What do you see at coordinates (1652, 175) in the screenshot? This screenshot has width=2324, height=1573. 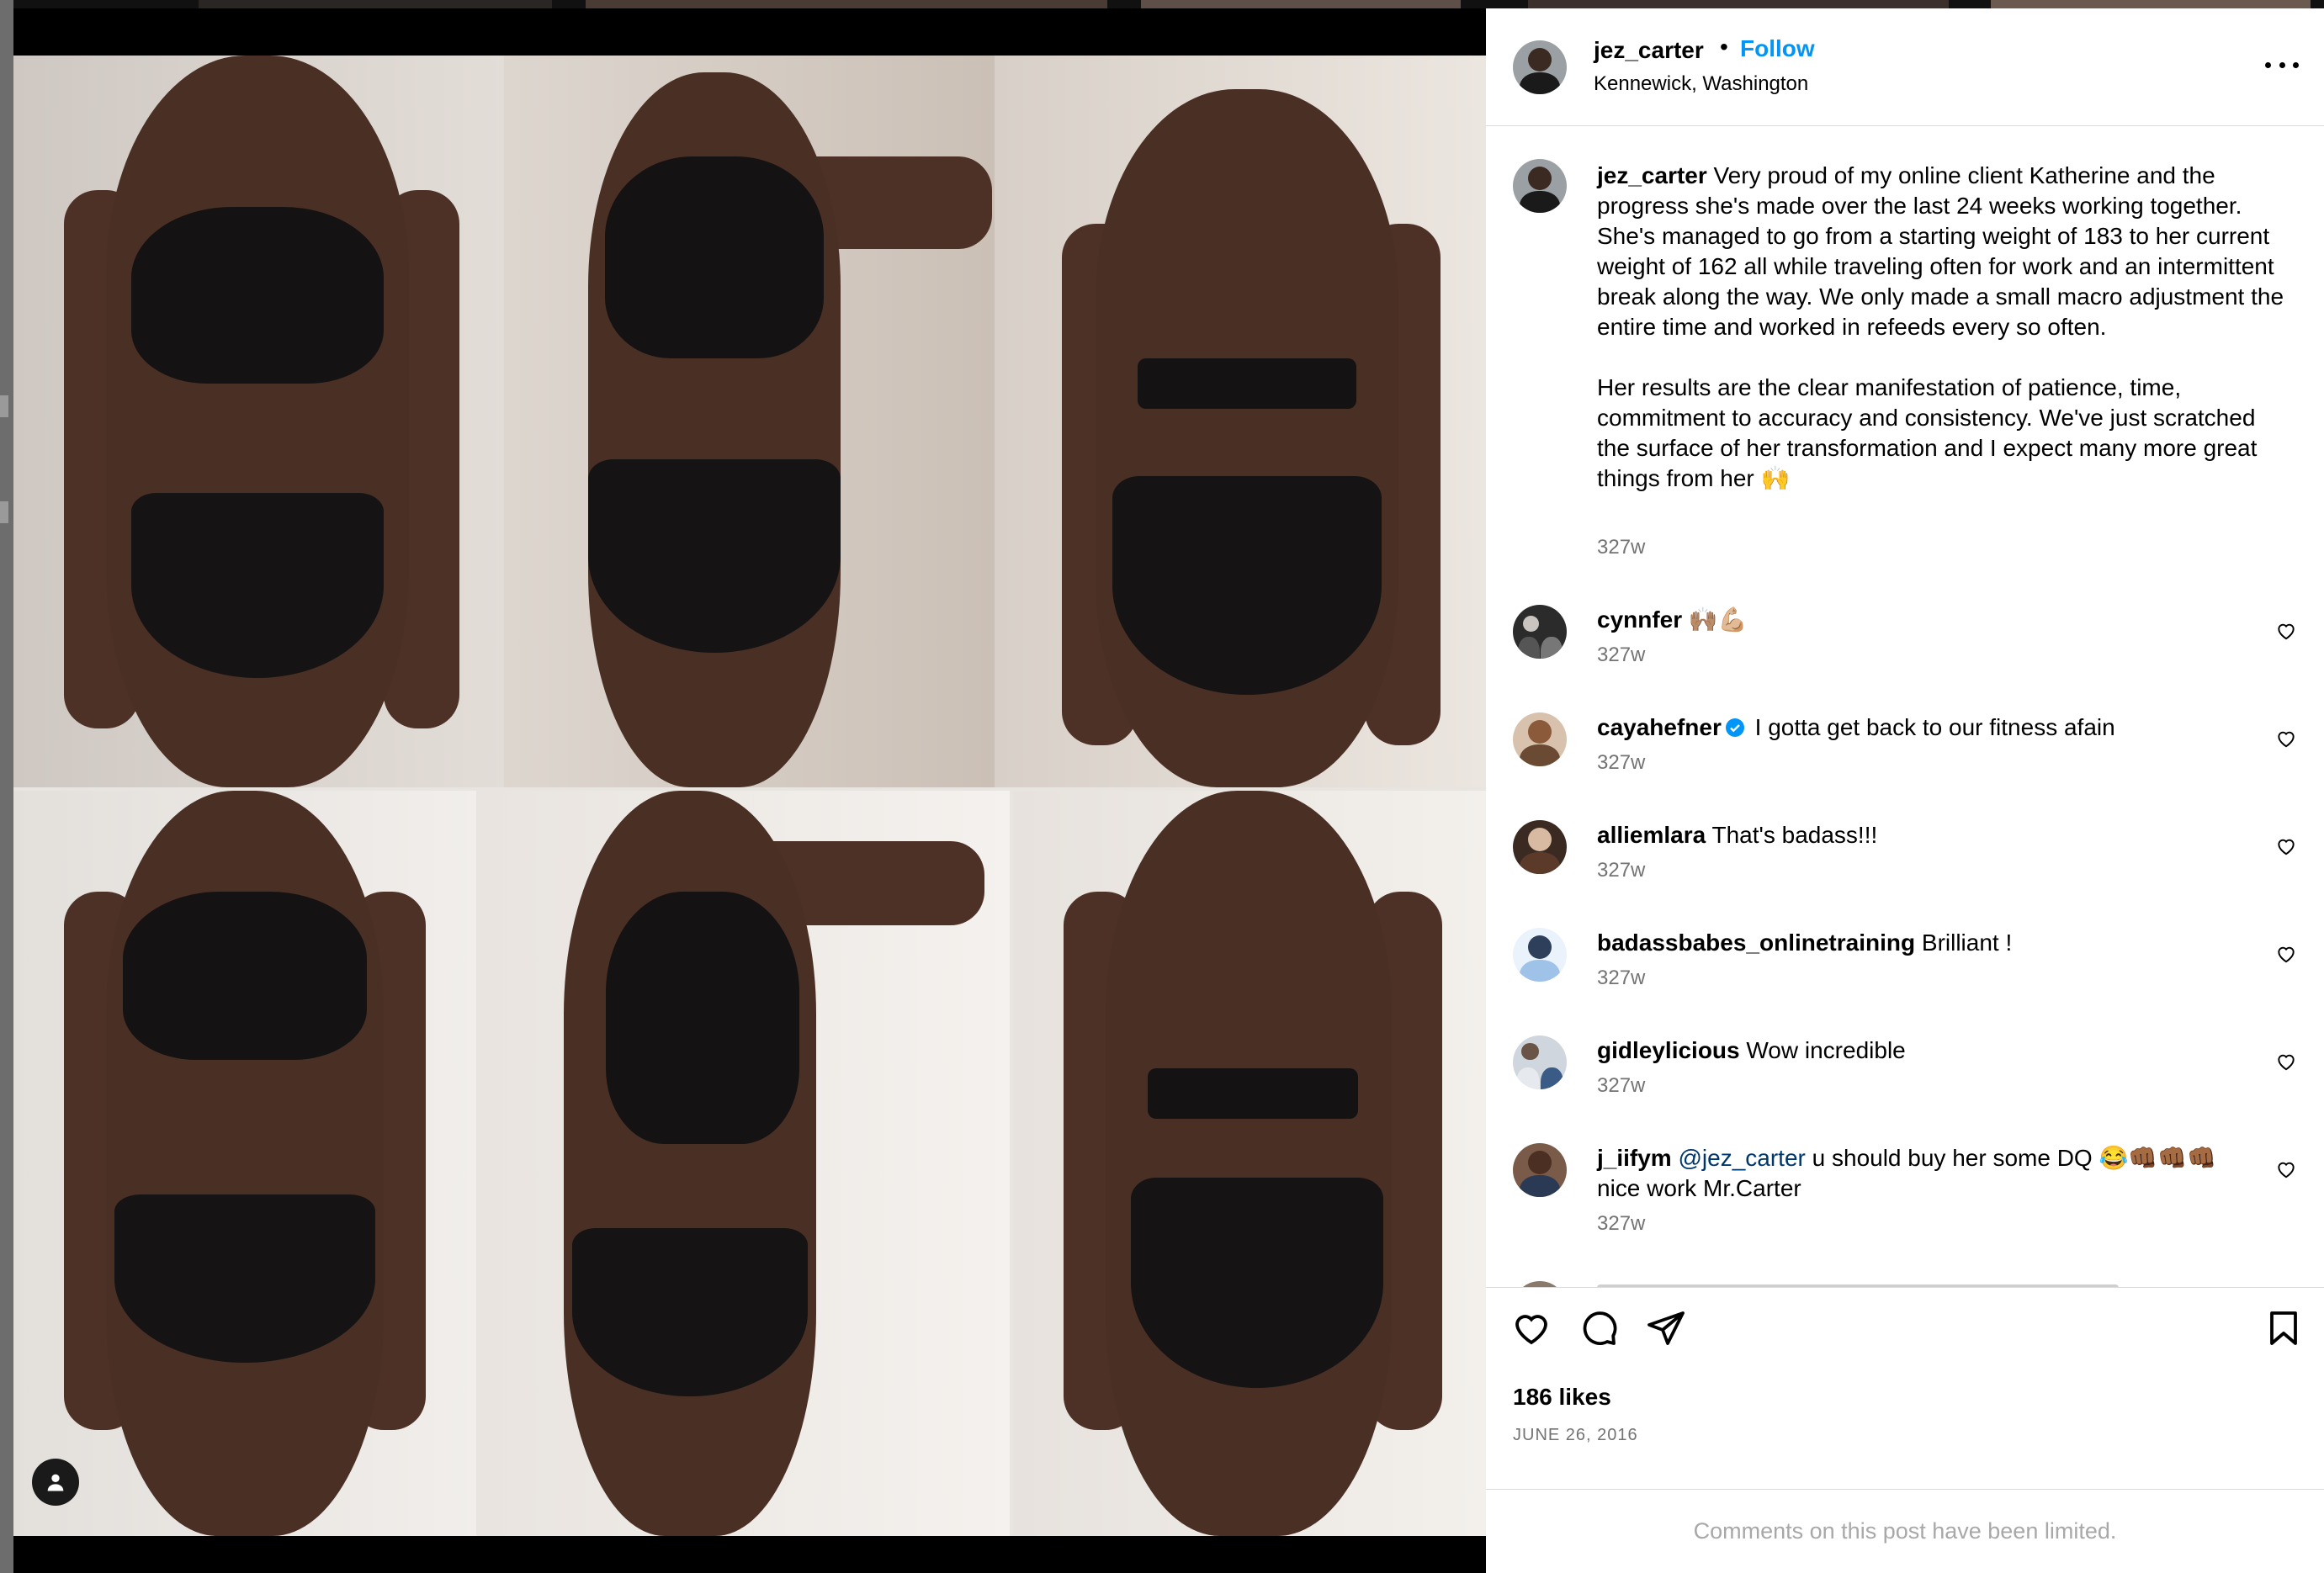 I see `caption-username: jez_carter` at bounding box center [1652, 175].